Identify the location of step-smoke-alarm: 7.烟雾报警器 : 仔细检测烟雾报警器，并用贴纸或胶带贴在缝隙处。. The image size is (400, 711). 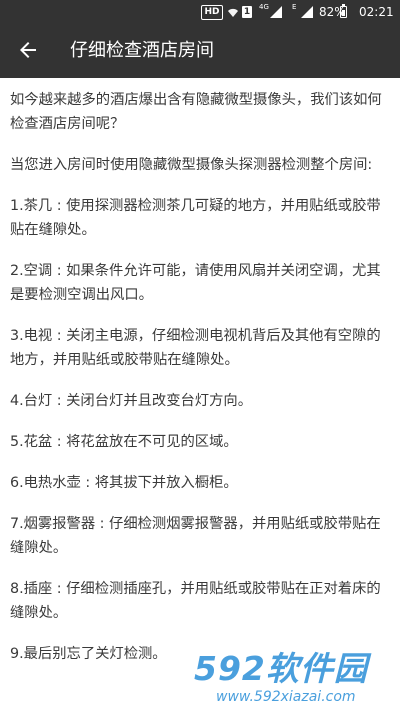
(195, 536).